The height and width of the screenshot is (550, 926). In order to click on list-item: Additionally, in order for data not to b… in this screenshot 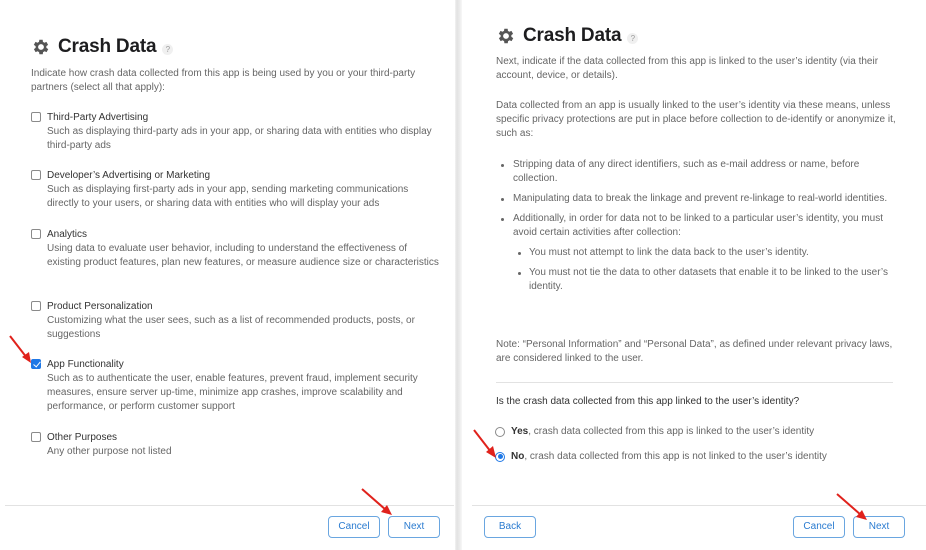, I will do `click(696, 253)`.